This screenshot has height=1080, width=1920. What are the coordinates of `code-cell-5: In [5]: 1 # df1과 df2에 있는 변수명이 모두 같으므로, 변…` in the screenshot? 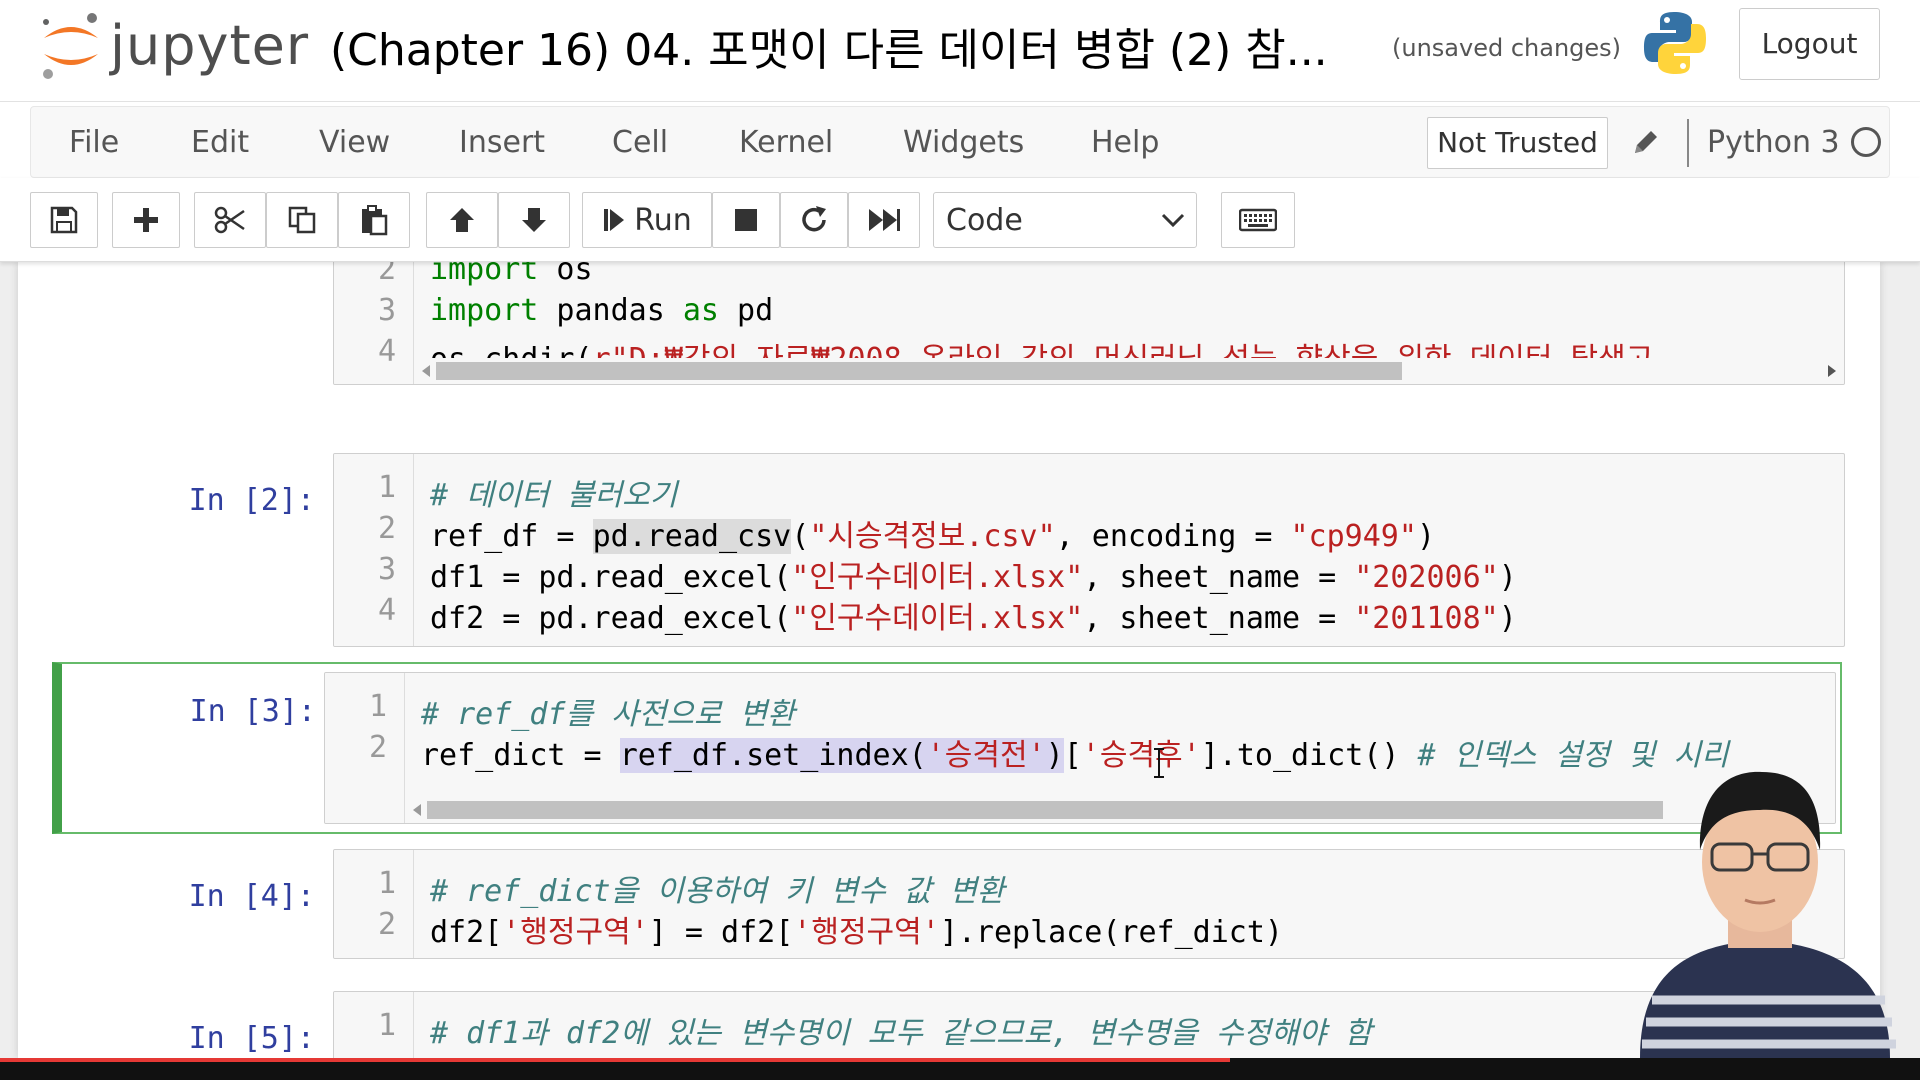 It's located at (948, 1024).